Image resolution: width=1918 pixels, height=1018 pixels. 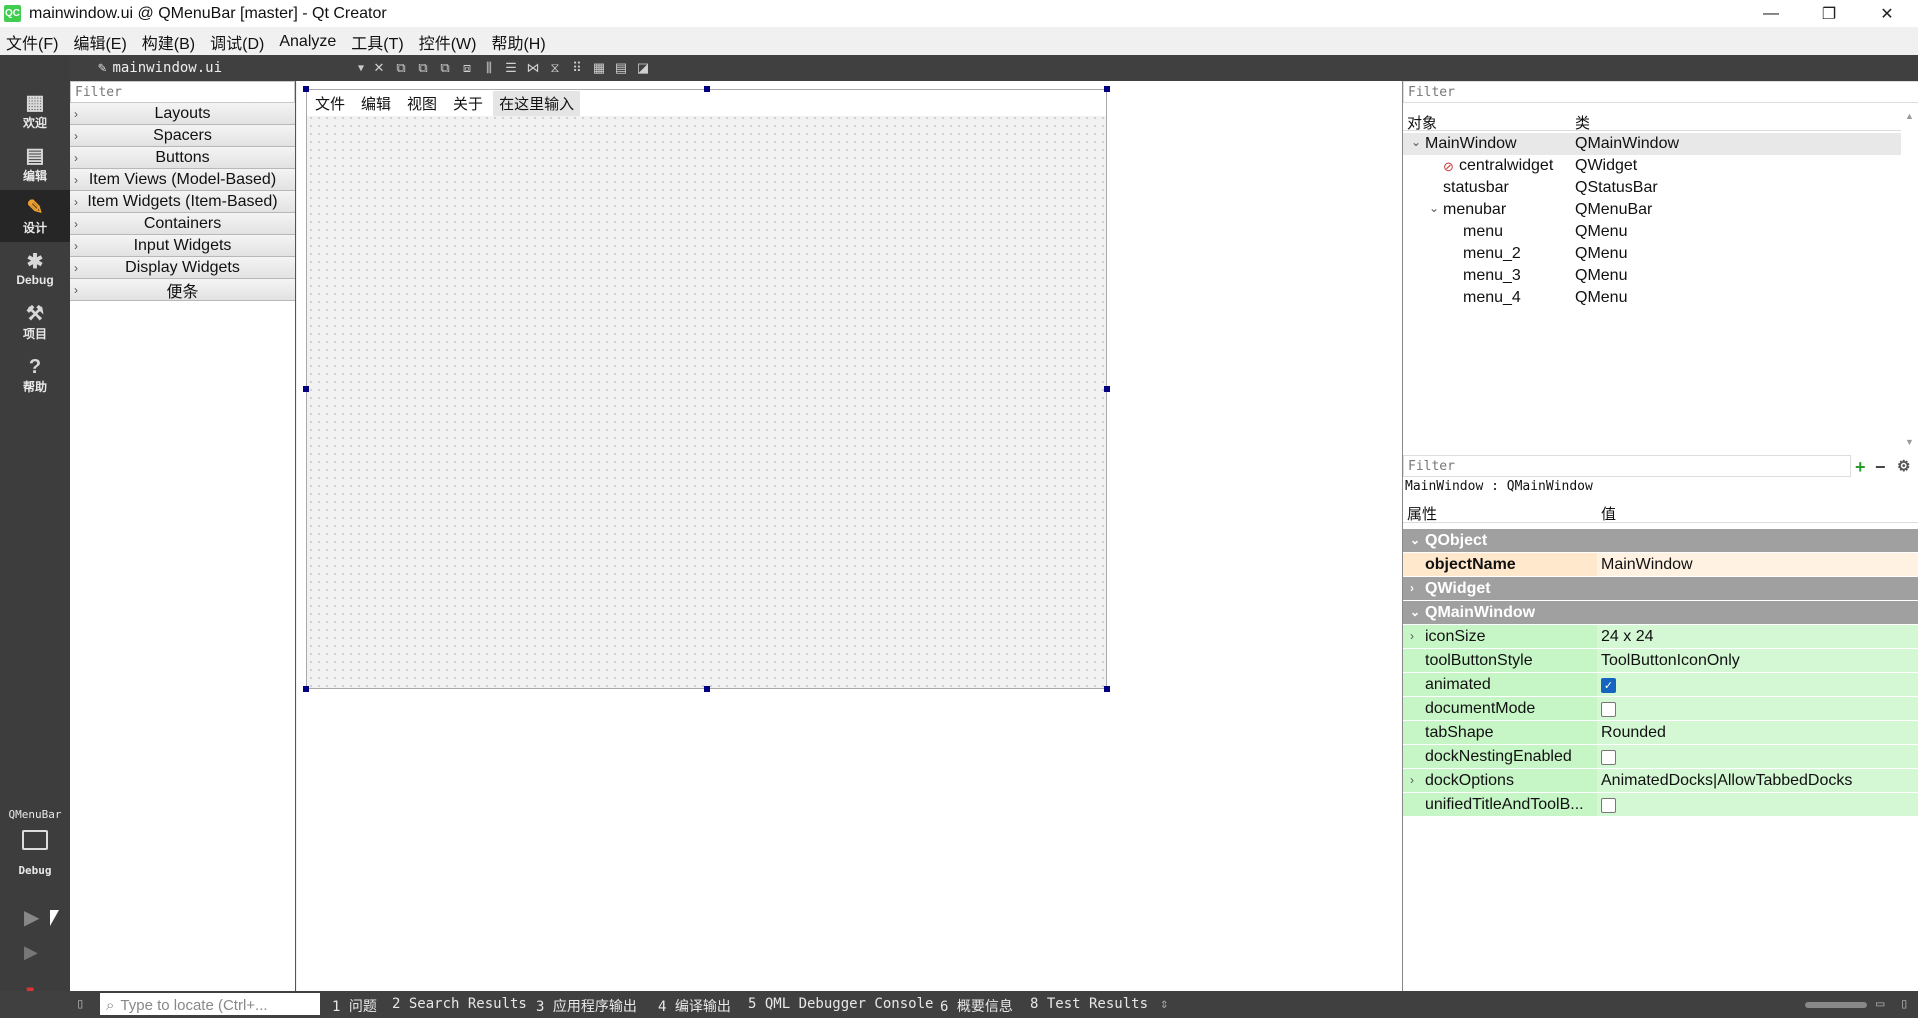 I want to click on tree-row-menu-2: menu_2 QMenu, so click(x=1652, y=254).